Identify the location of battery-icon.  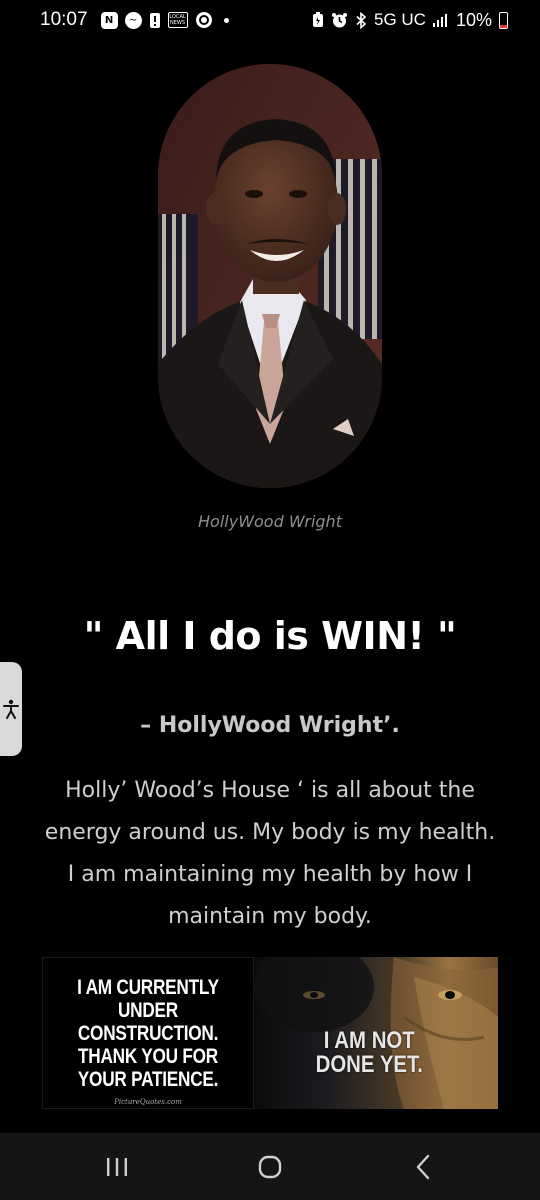
(503, 20).